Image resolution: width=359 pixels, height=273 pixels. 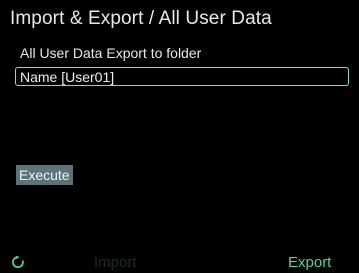 What do you see at coordinates (141, 18) in the screenshot?
I see `page-title: Import & Export / All User Data` at bounding box center [141, 18].